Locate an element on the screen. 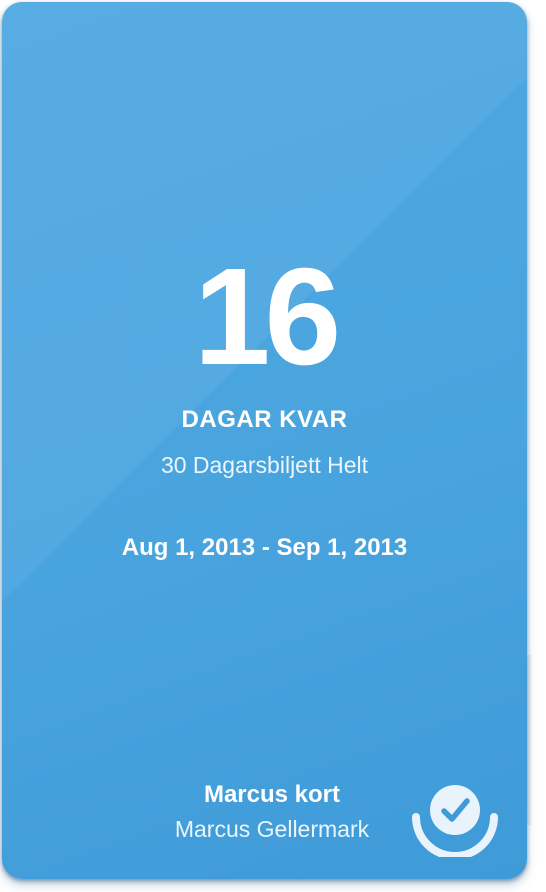 The image size is (546, 892). card-owner-name: Marcus Gellermark is located at coordinates (272, 829).